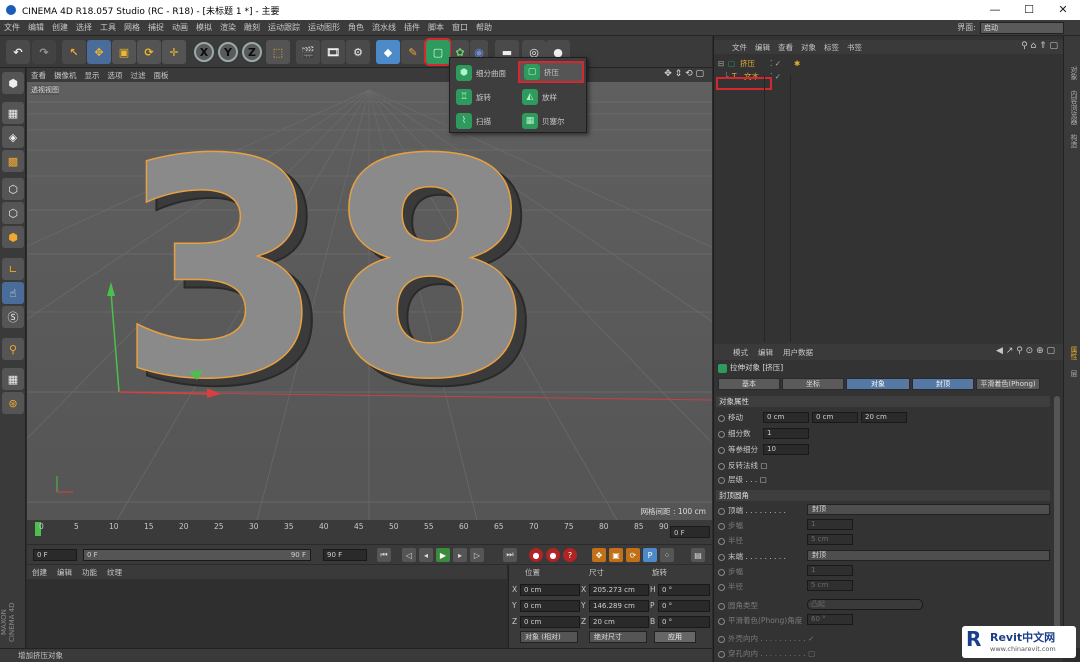 The width and height of the screenshot is (1080, 662). What do you see at coordinates (18, 52) in the screenshot?
I see `undo-icon: ↶` at bounding box center [18, 52].